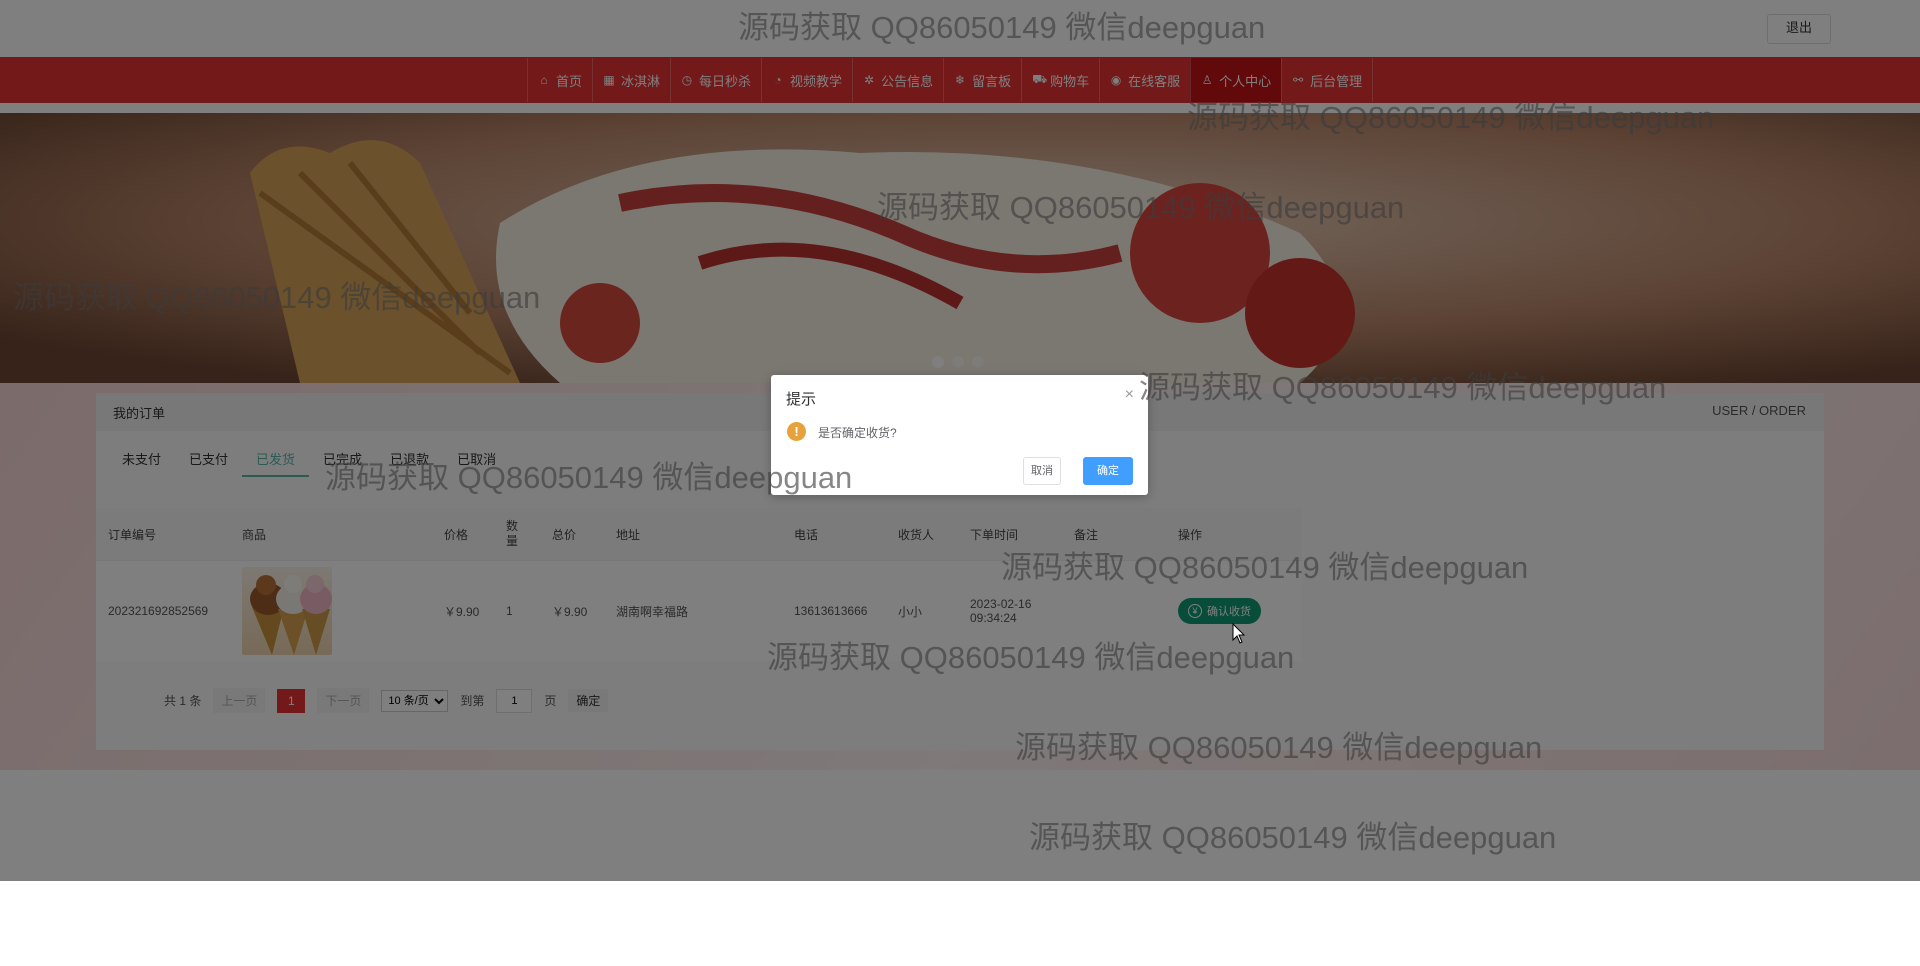 Image resolution: width=1920 pixels, height=966 pixels. What do you see at coordinates (1108, 471) in the screenshot?
I see `ok-button: 确定` at bounding box center [1108, 471].